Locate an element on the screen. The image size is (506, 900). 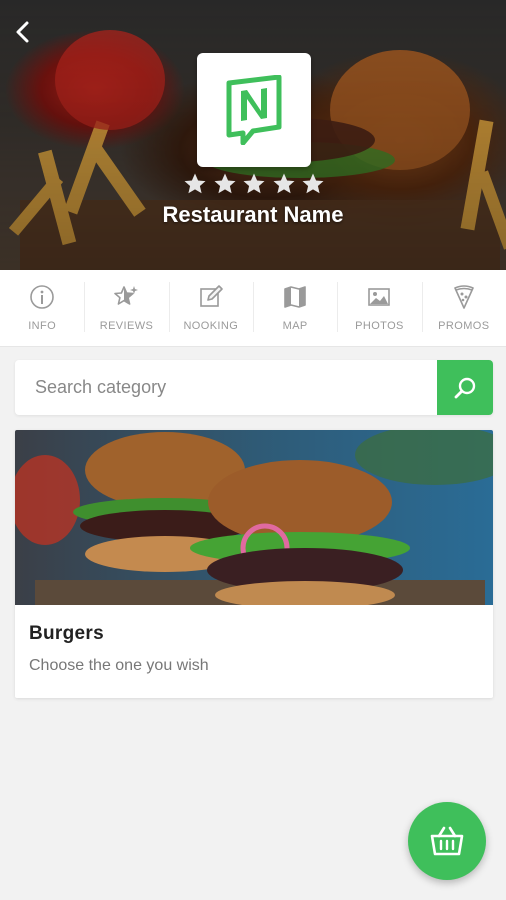
map-icon is located at coordinates (295, 297).